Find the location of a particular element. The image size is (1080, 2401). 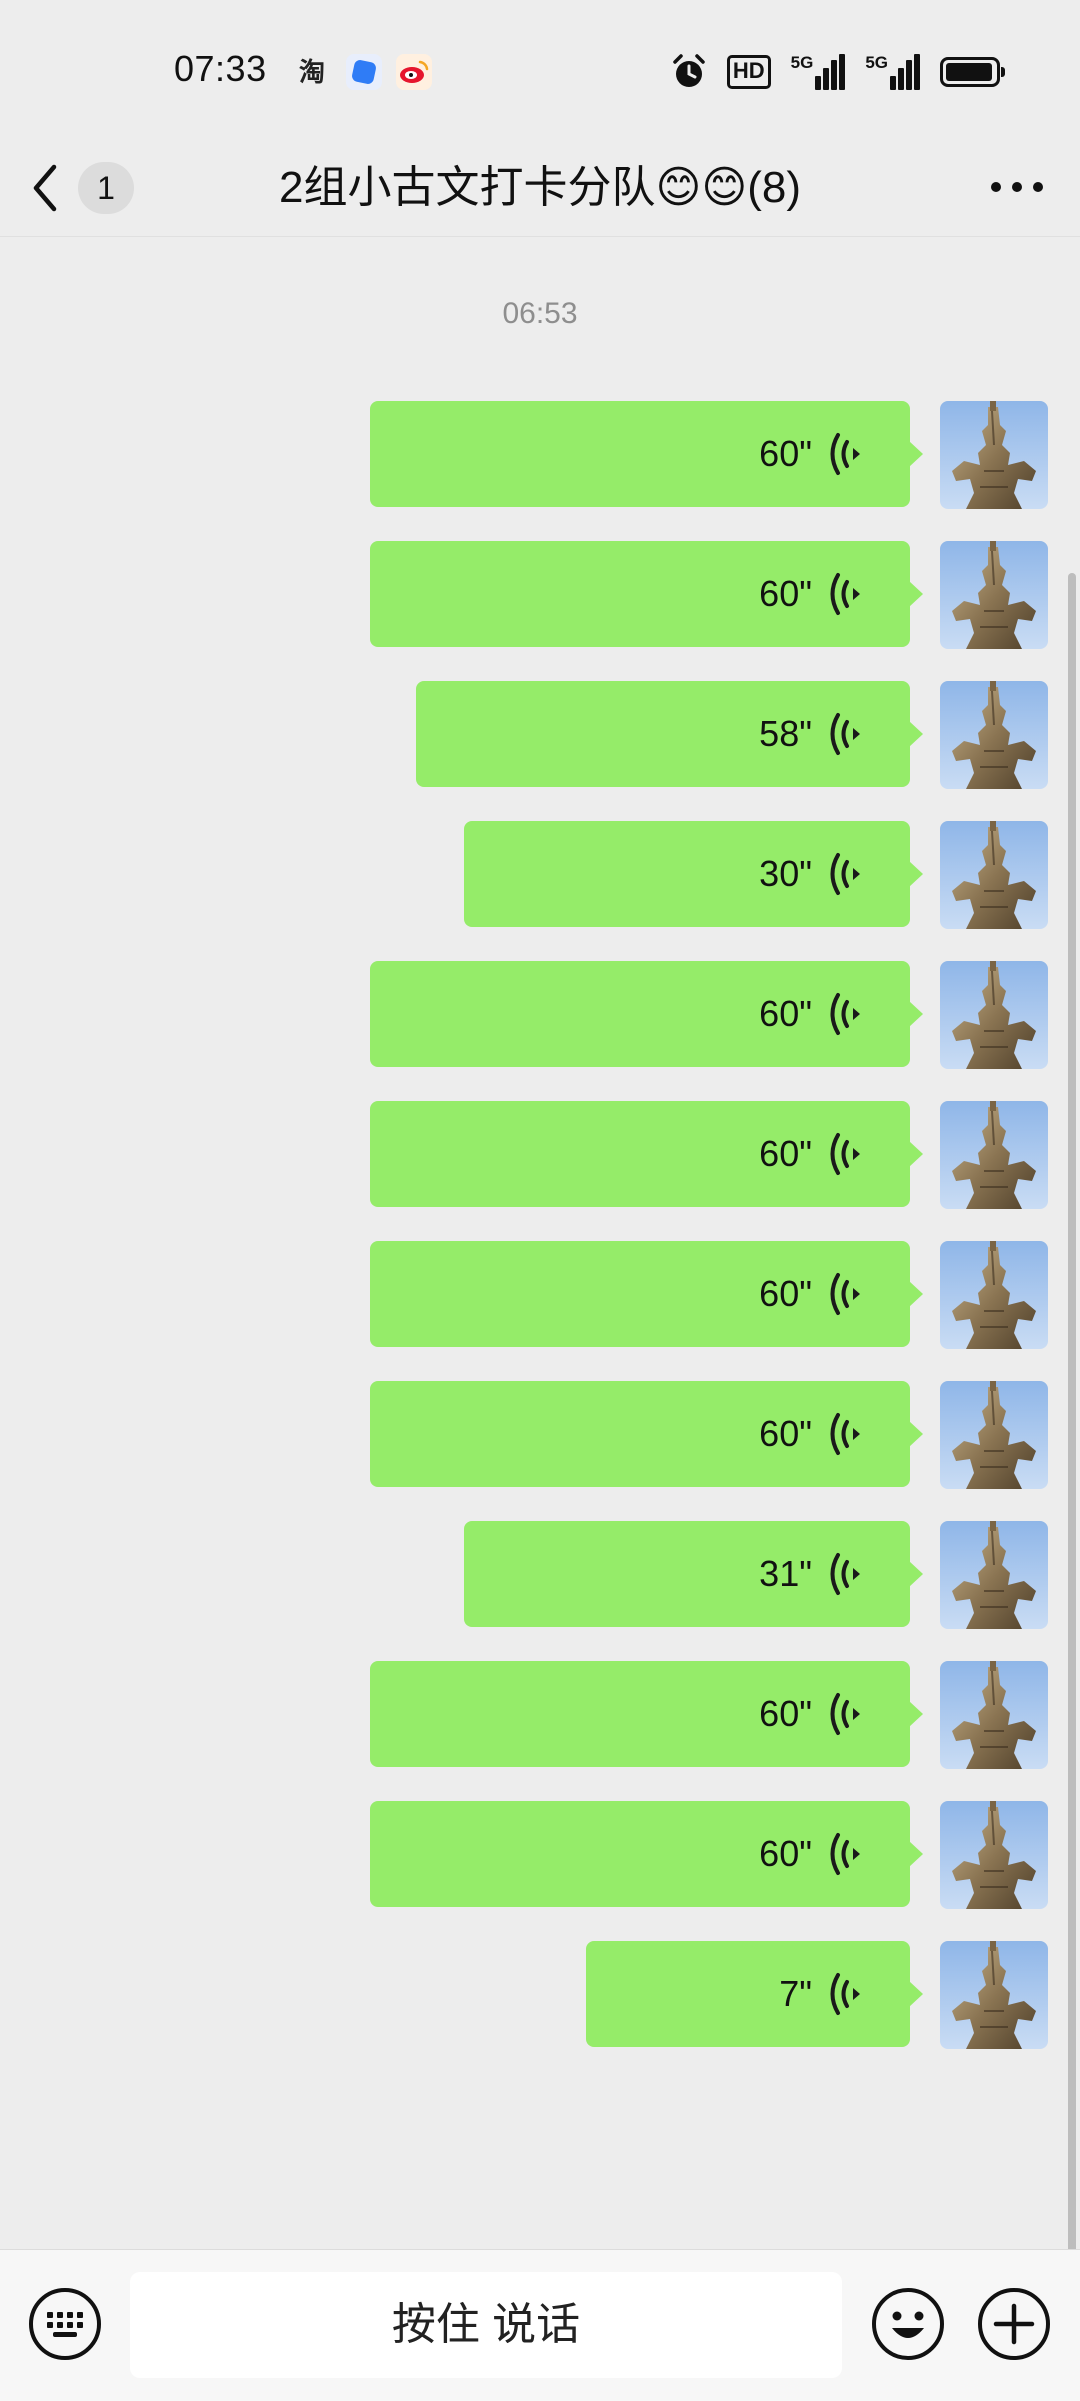

message-row: 30" is located at coordinates (756, 875).